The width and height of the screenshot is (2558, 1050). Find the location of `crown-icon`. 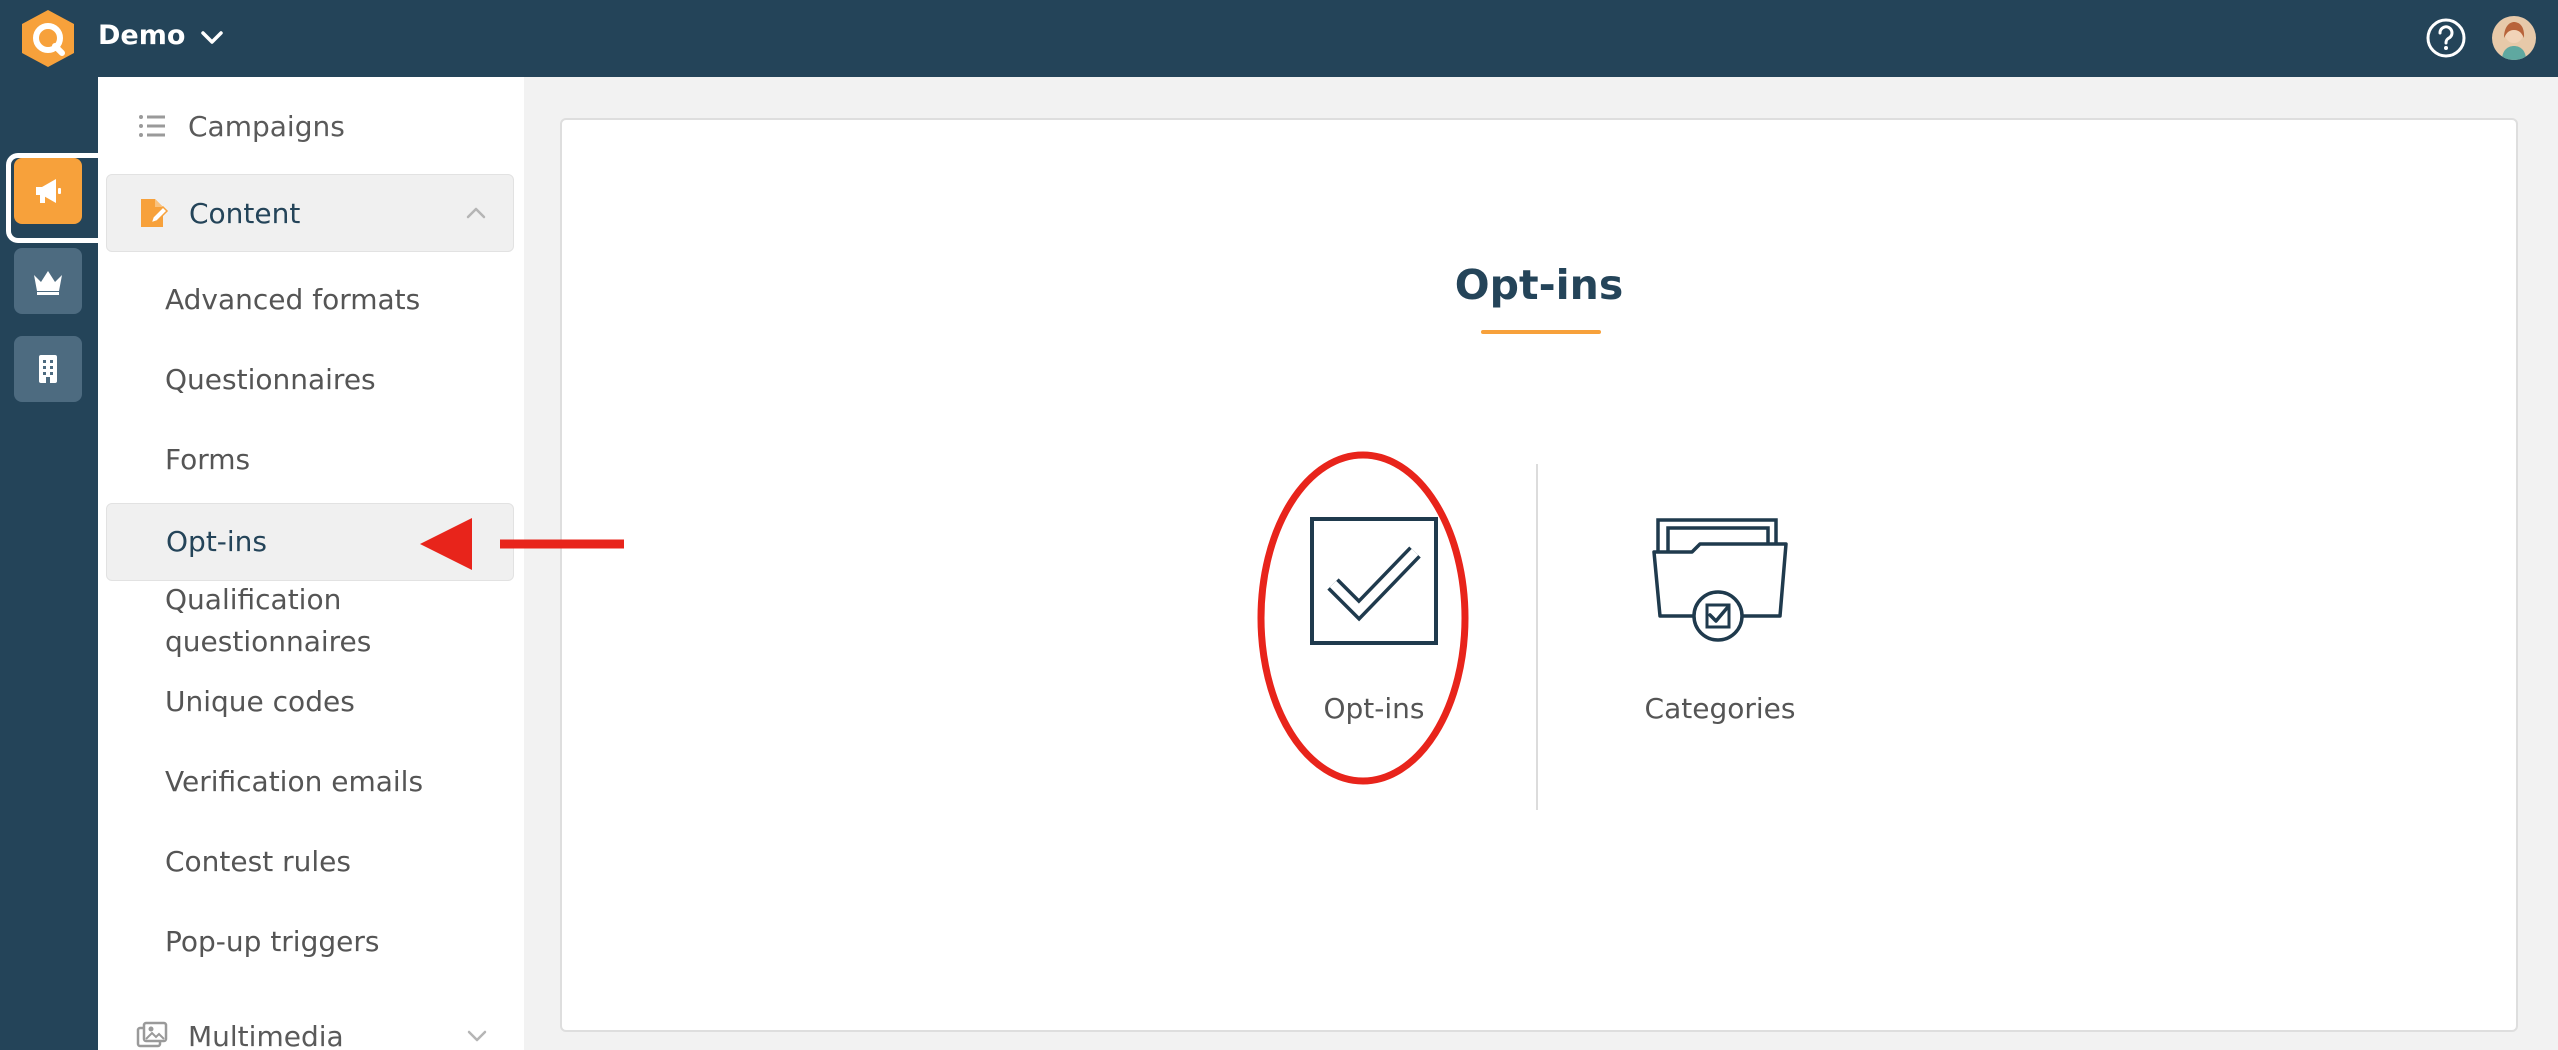

crown-icon is located at coordinates (48, 283).